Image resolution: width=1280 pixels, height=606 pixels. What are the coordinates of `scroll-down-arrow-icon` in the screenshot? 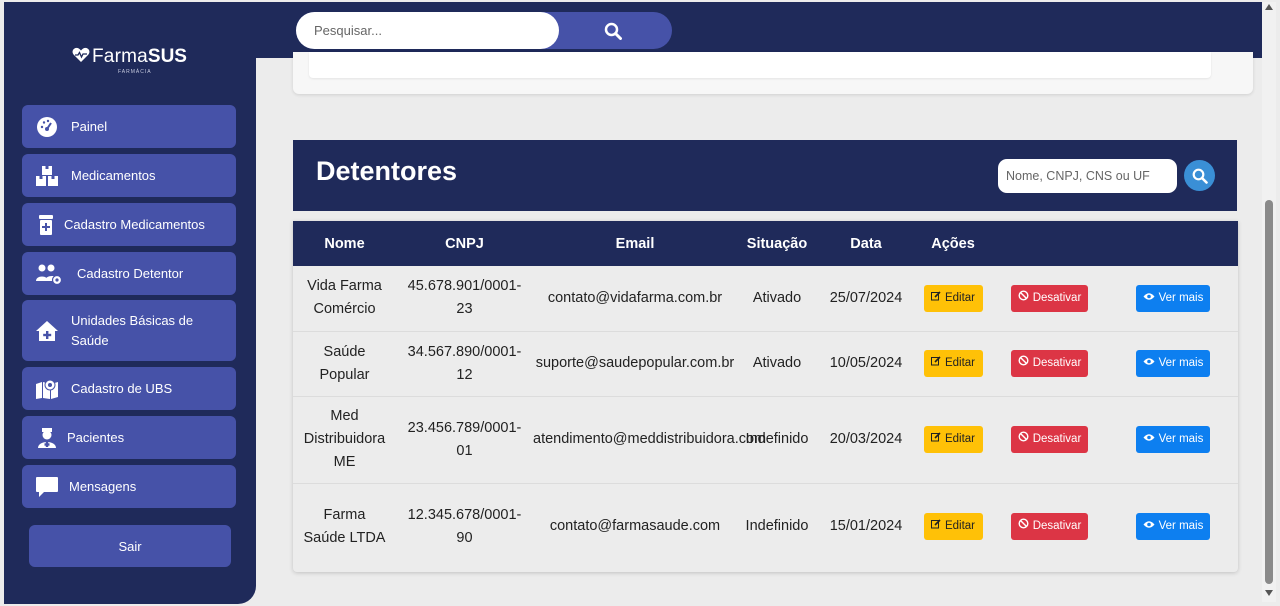 It's located at (1269, 593).